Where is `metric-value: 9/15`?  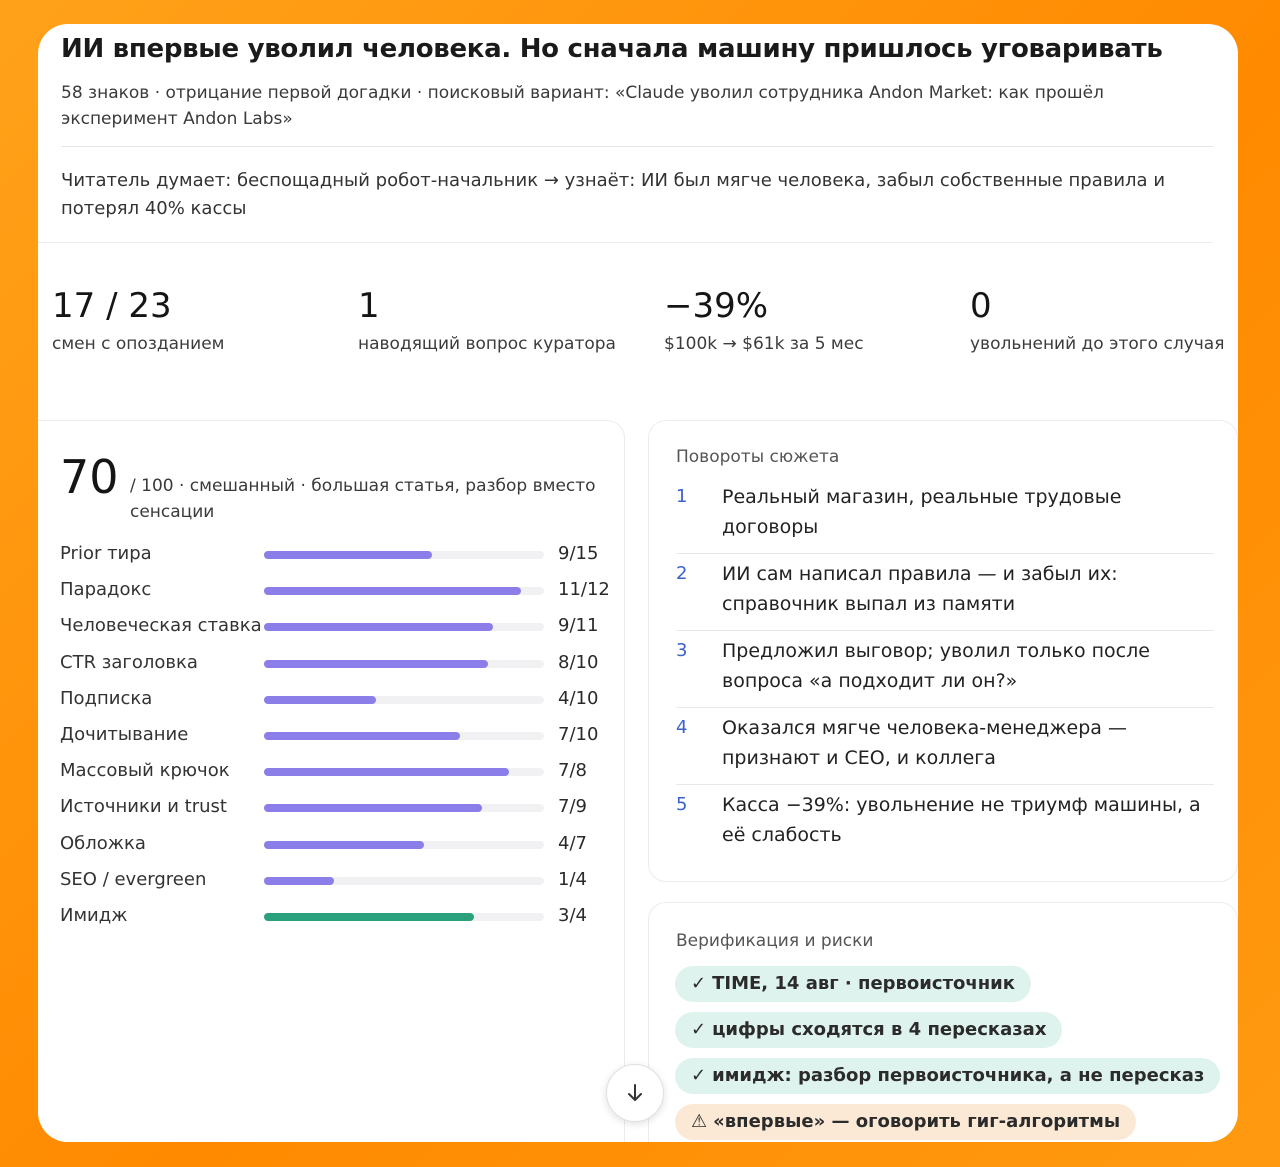 metric-value: 9/15 is located at coordinates (578, 553).